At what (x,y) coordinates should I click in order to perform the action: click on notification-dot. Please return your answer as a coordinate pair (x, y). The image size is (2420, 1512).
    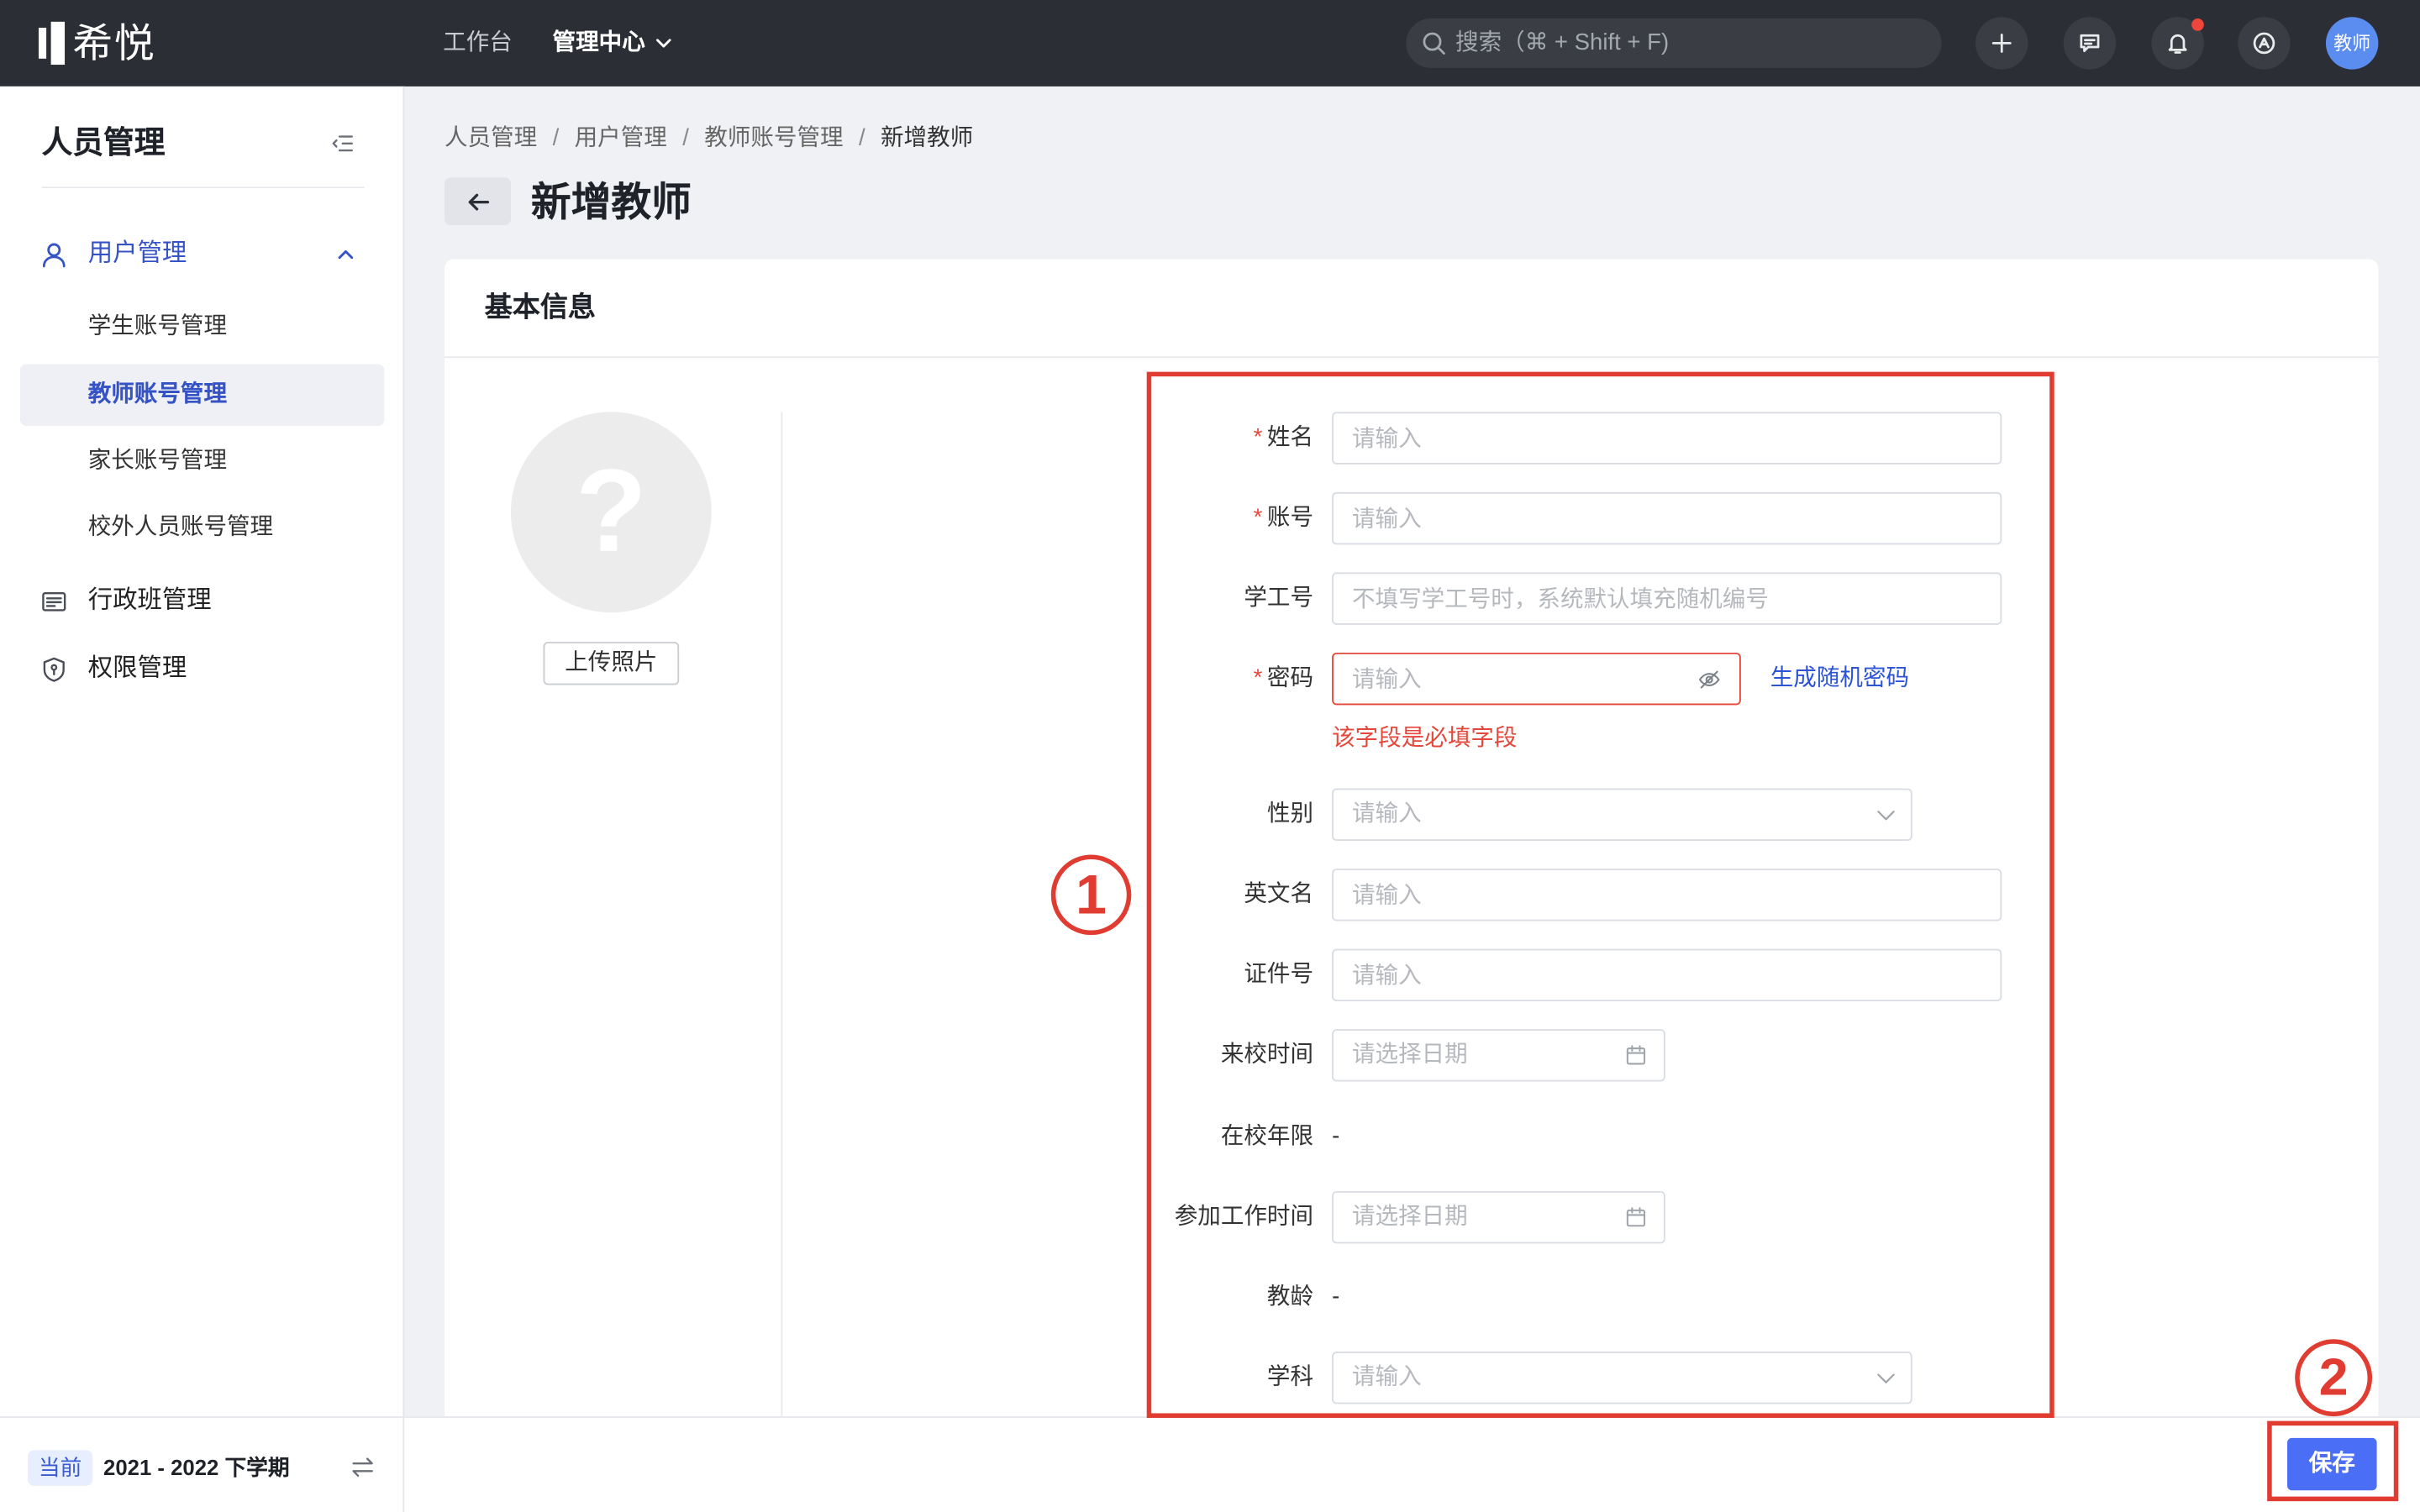
    Looking at the image, I should click on (2197, 24).